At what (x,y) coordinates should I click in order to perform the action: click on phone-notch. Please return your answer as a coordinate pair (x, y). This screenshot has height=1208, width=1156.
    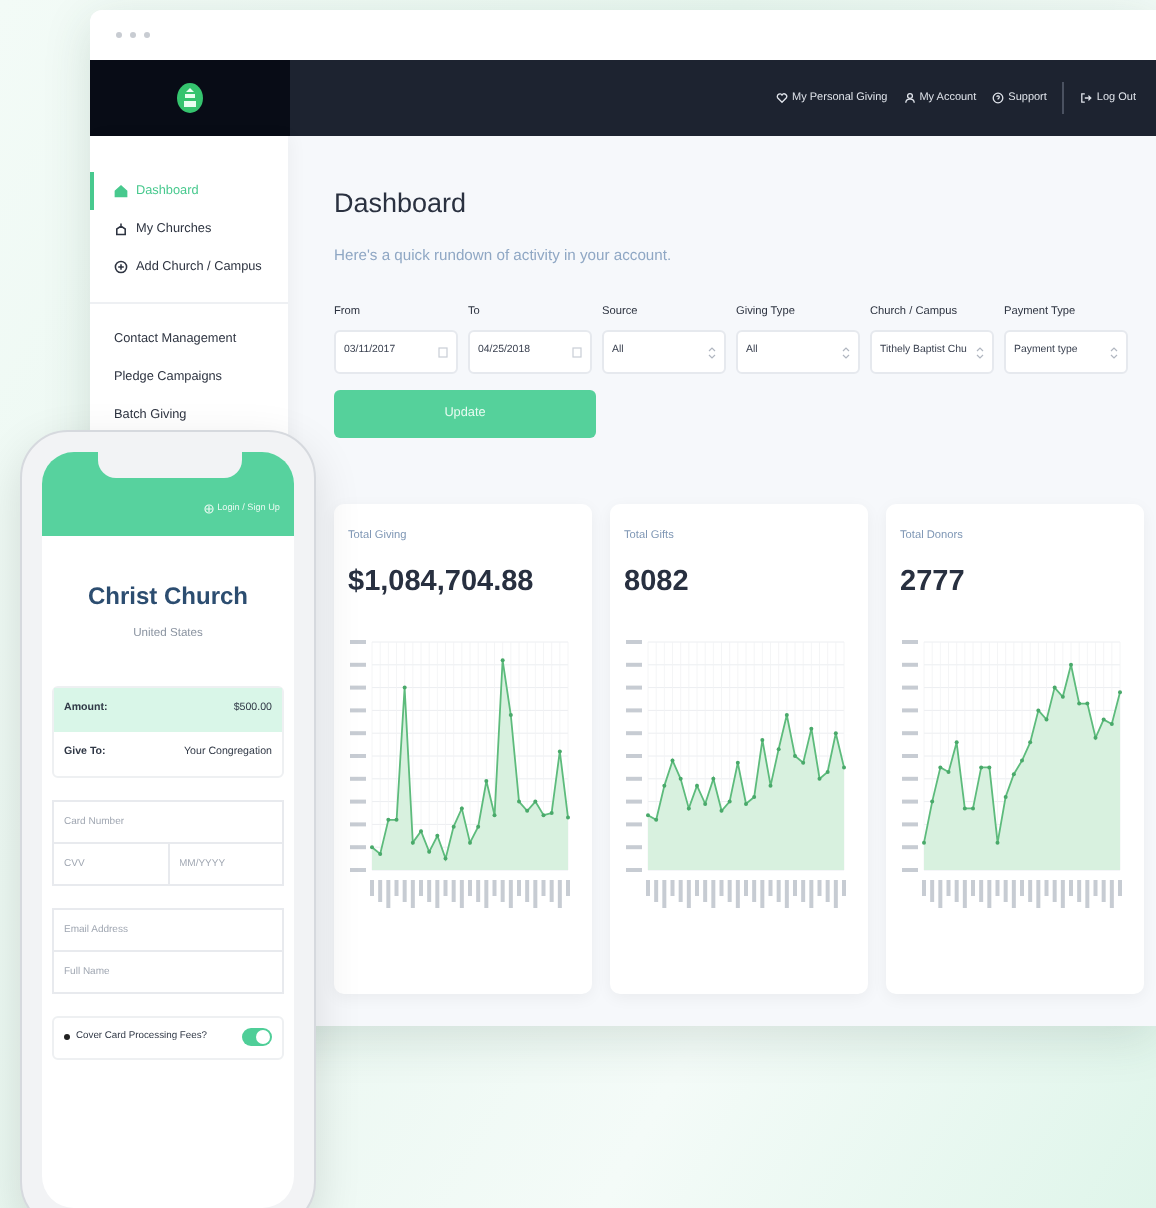
    Looking at the image, I should click on (170, 465).